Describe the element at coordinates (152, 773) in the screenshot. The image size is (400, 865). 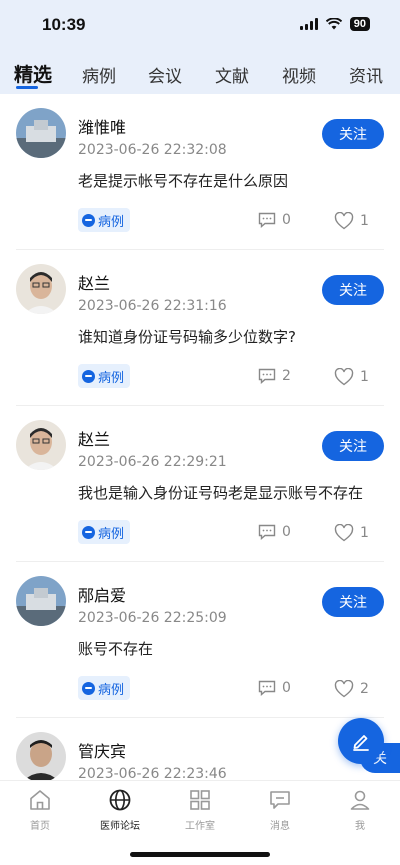
I see `timestamp: 2023-06-26 22:23:46` at that location.